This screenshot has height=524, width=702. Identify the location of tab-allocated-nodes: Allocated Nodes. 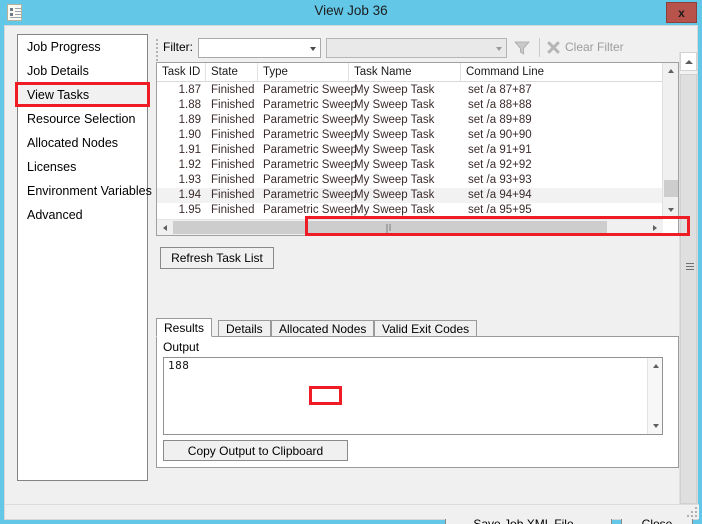
(323, 328).